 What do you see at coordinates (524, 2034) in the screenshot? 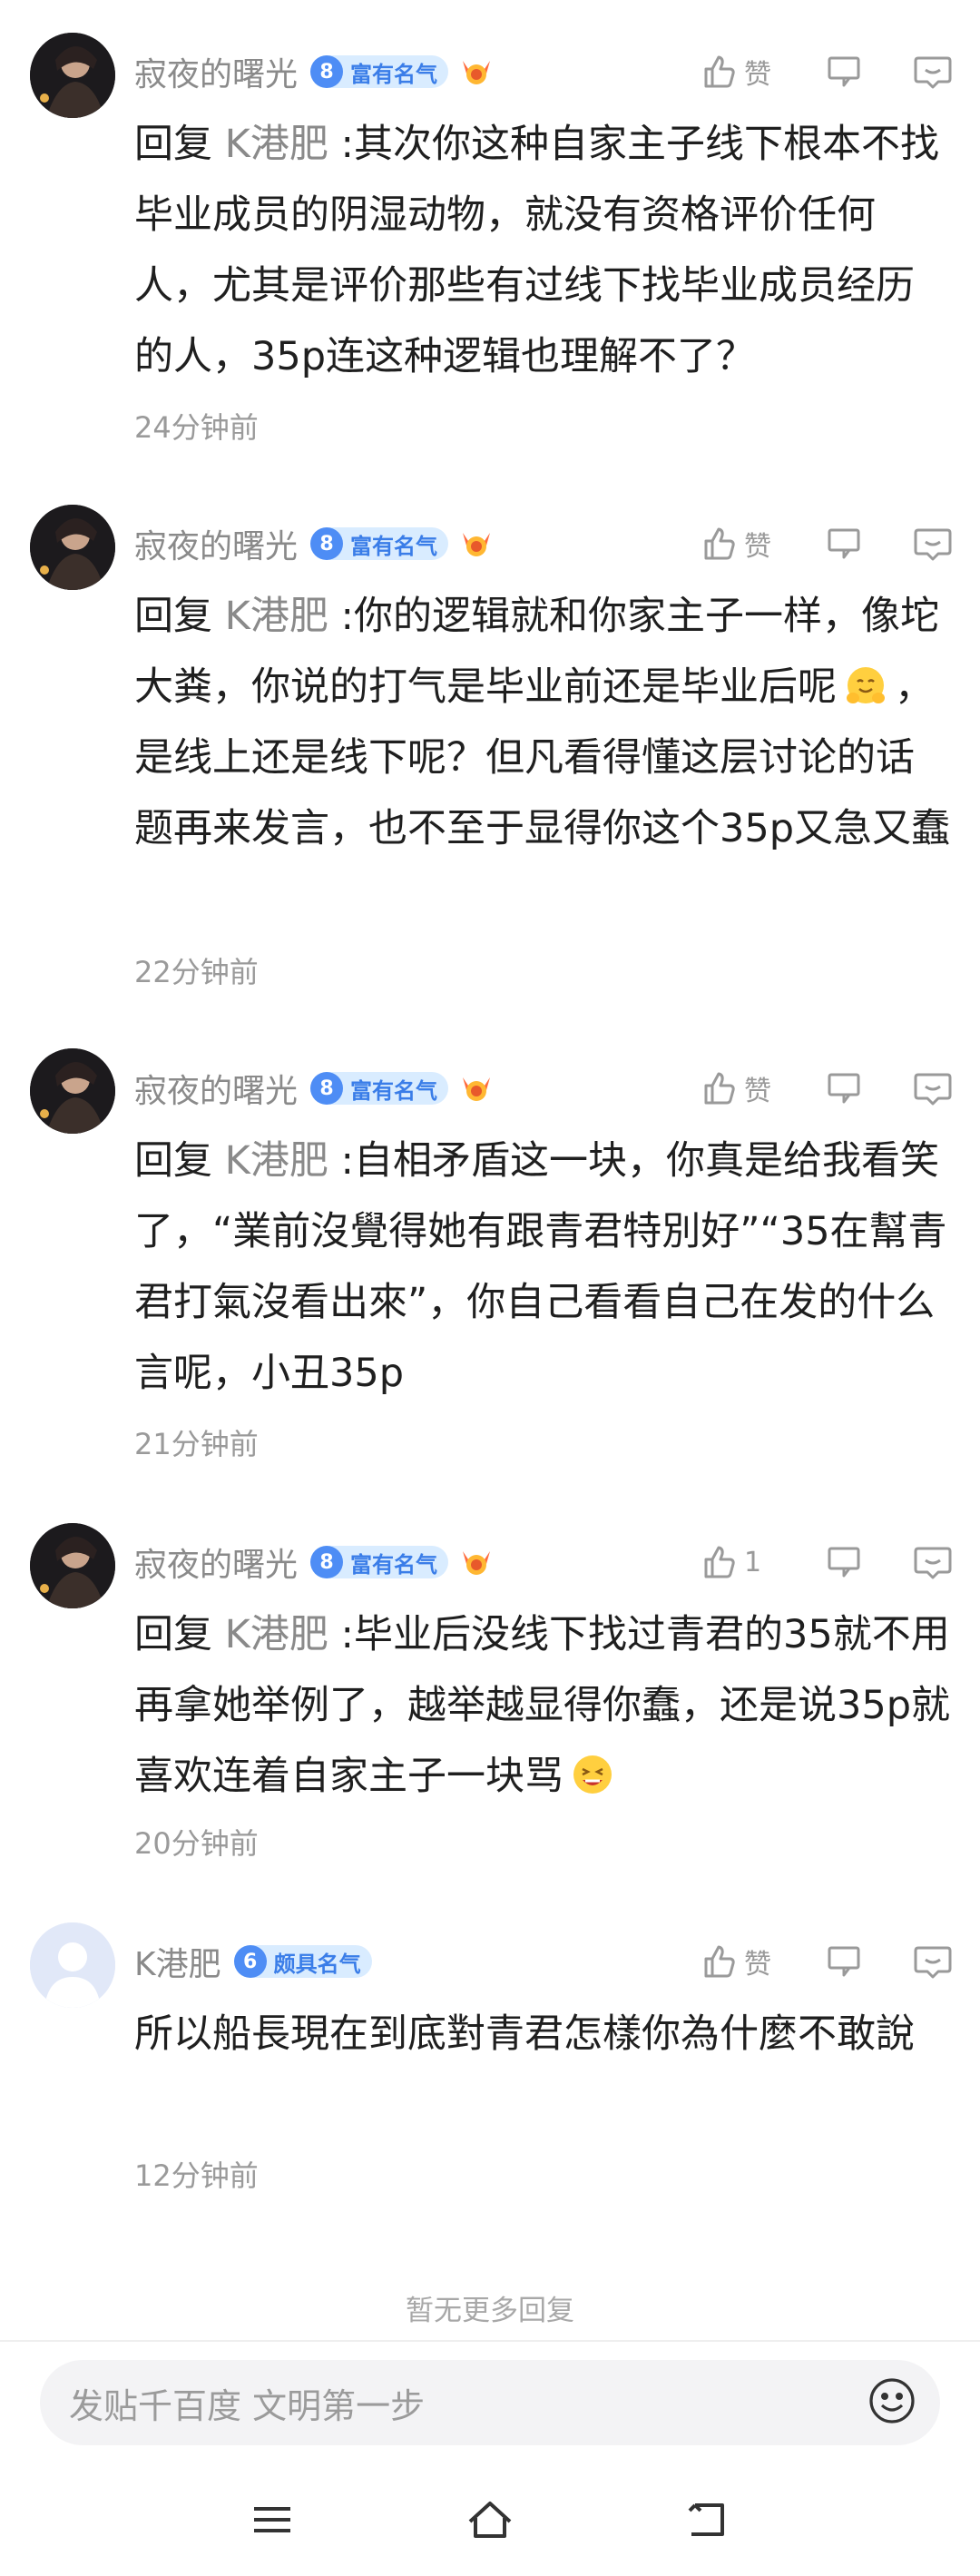
I see `comment-body: 所以船長現在到底對青君怎樣你為什麼不敢說` at bounding box center [524, 2034].